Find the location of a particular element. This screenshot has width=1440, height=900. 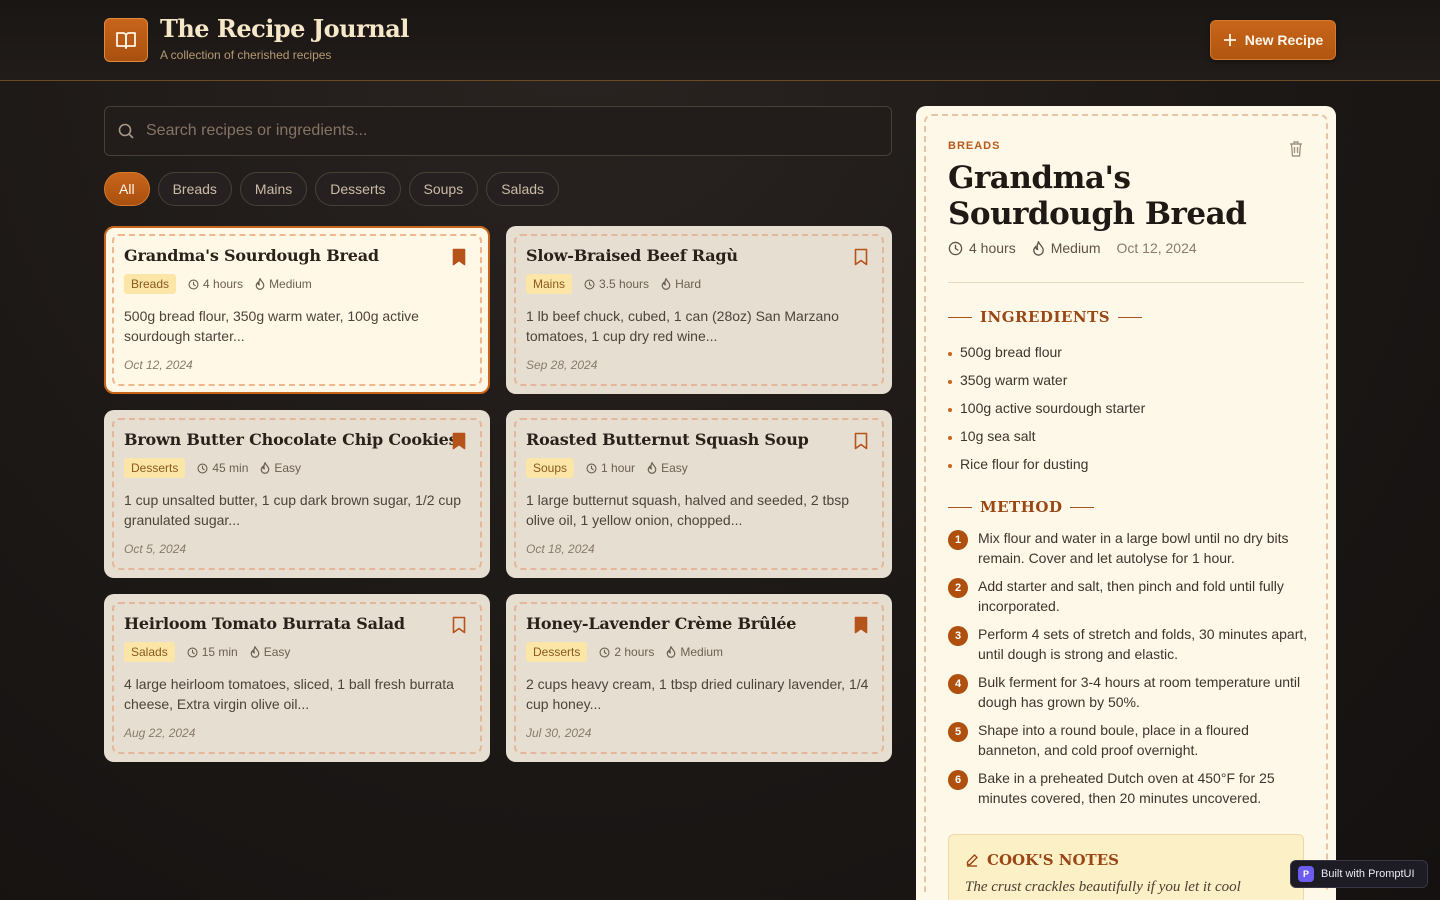

category-tag: Mains is located at coordinates (549, 284).